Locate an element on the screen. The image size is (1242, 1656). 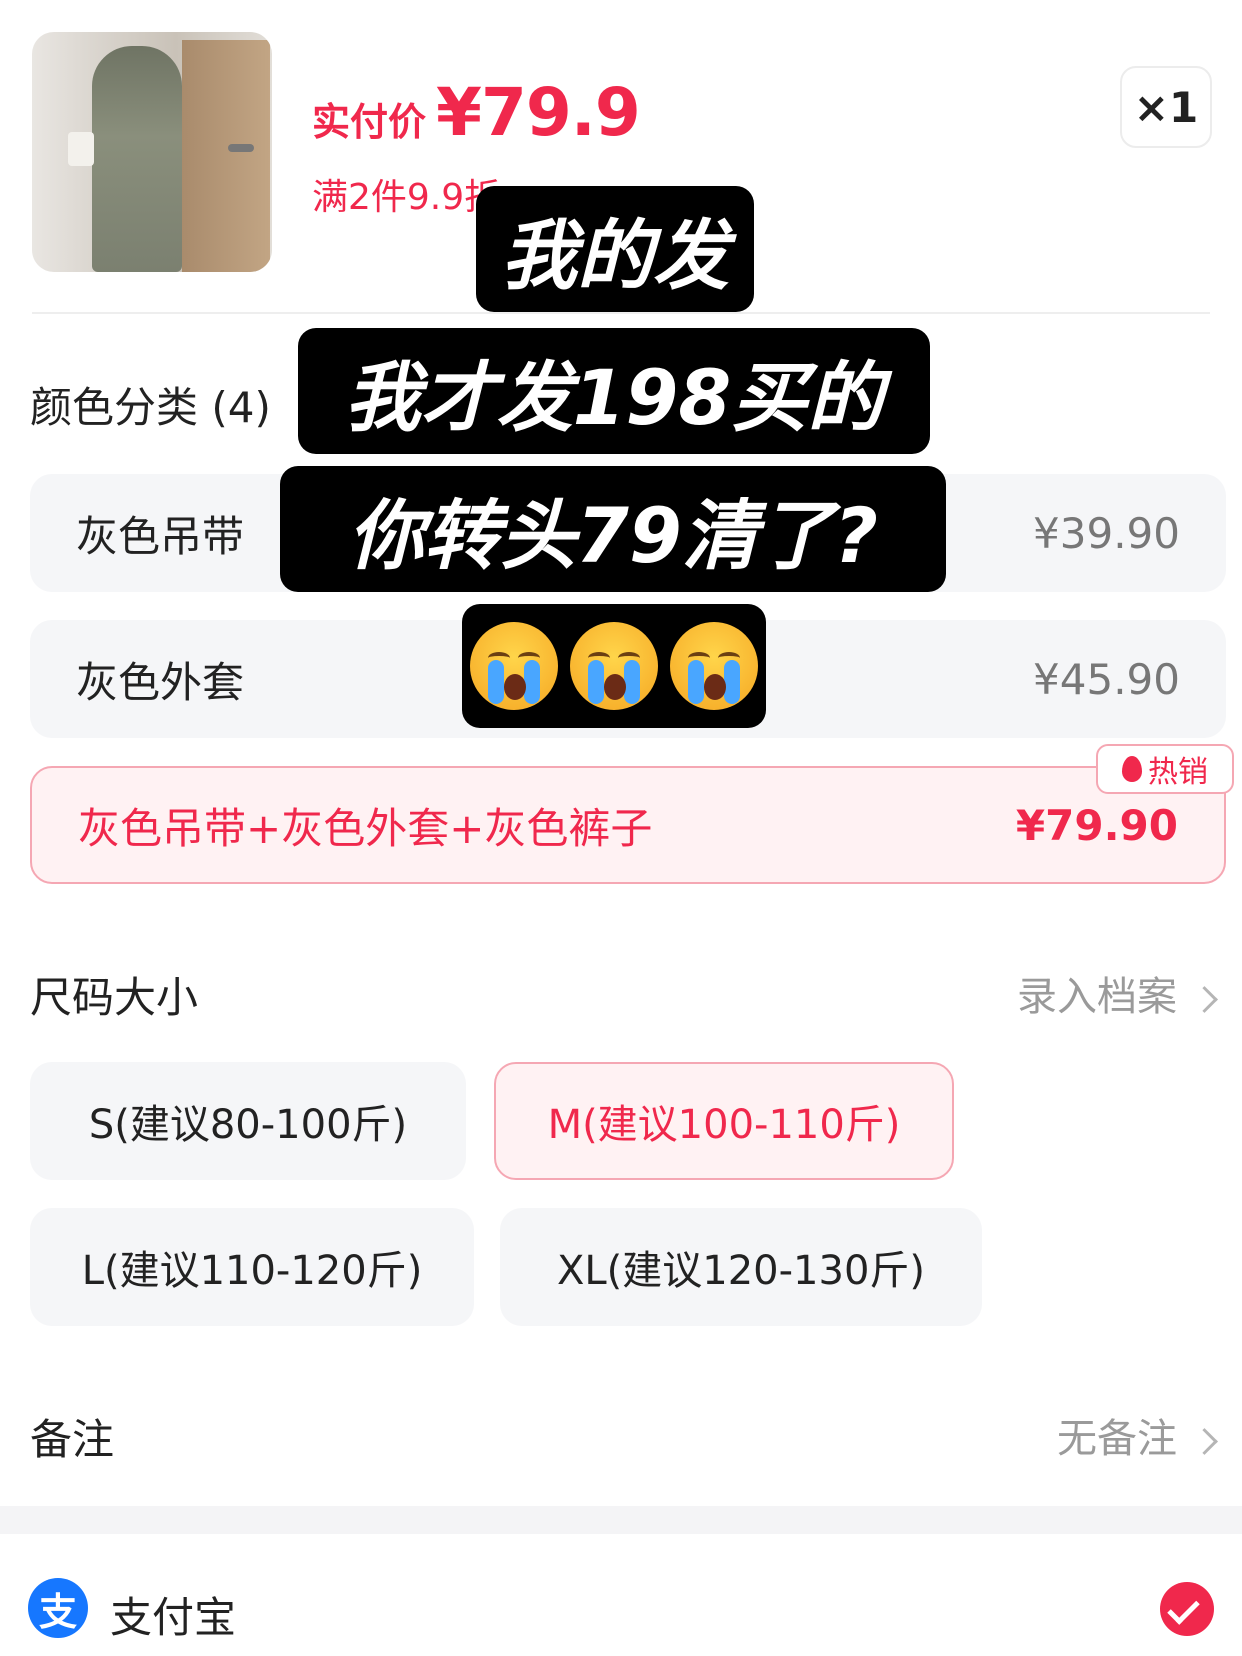
size-profile-label: 录入档案 is located at coordinates (1097, 997).